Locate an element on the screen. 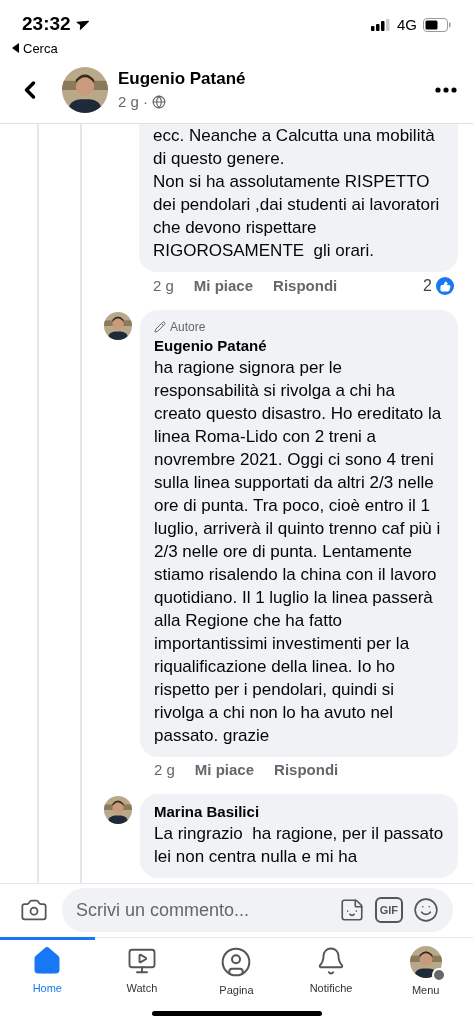  more-icon is located at coordinates (446, 89).